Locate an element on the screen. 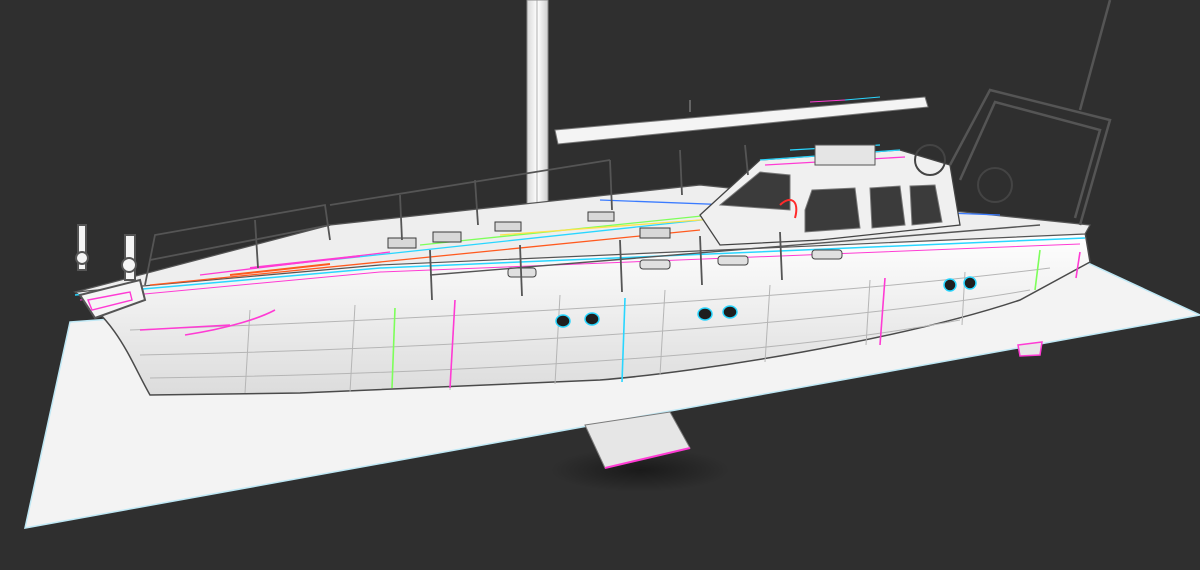 This screenshot has width=1200, height=570. stern-arch is located at coordinates (1030, 113).